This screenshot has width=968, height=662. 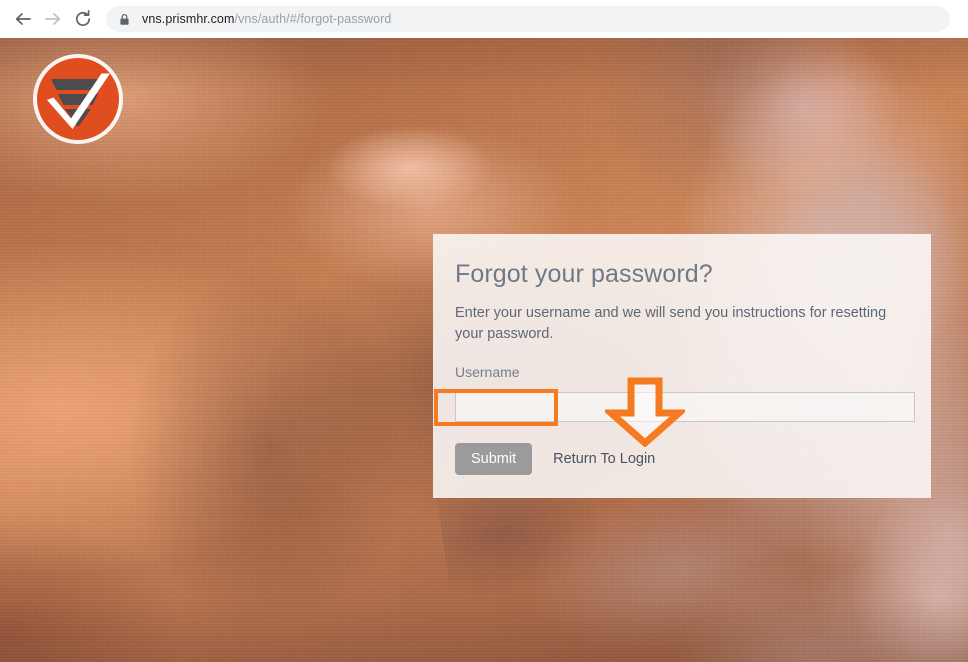 I want to click on forward-arrow-icon, so click(x=53, y=19).